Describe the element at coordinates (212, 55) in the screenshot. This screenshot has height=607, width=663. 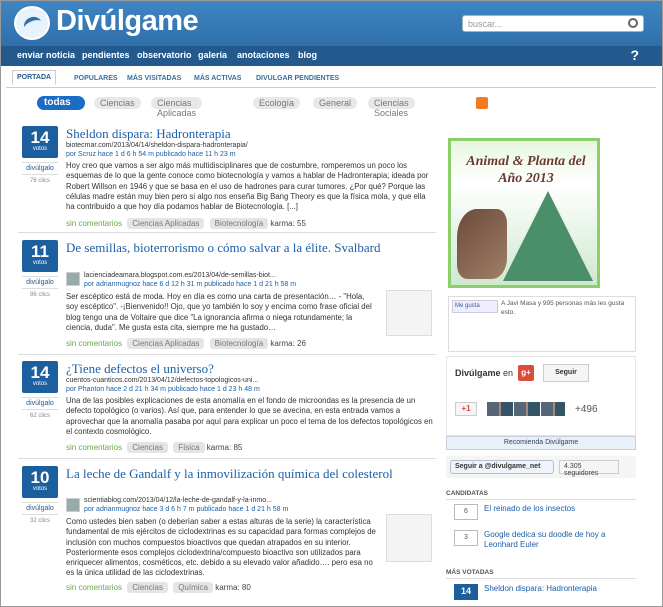
I see `nav-galeria: galería` at that location.